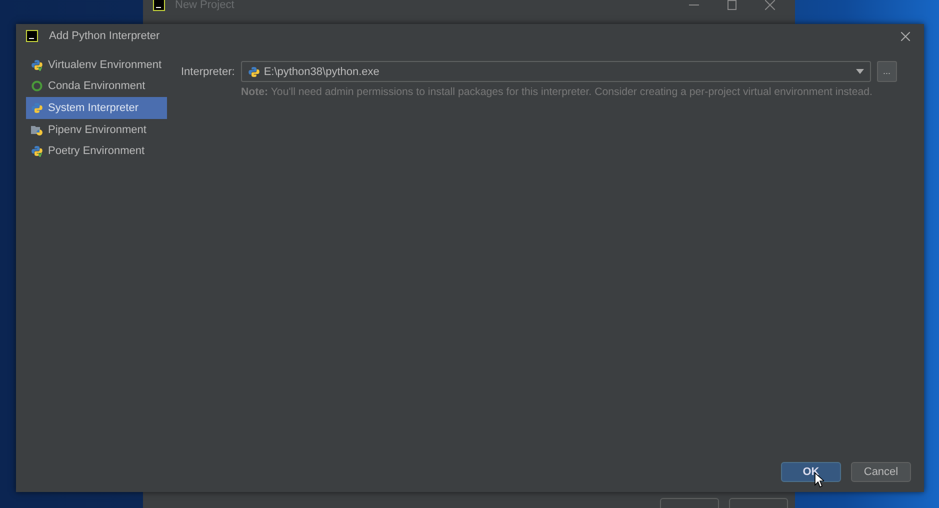 Image resolution: width=939 pixels, height=508 pixels. Describe the element at coordinates (555, 71) in the screenshot. I see `interpreter-dropdown: E:\python38\python.exe` at that location.